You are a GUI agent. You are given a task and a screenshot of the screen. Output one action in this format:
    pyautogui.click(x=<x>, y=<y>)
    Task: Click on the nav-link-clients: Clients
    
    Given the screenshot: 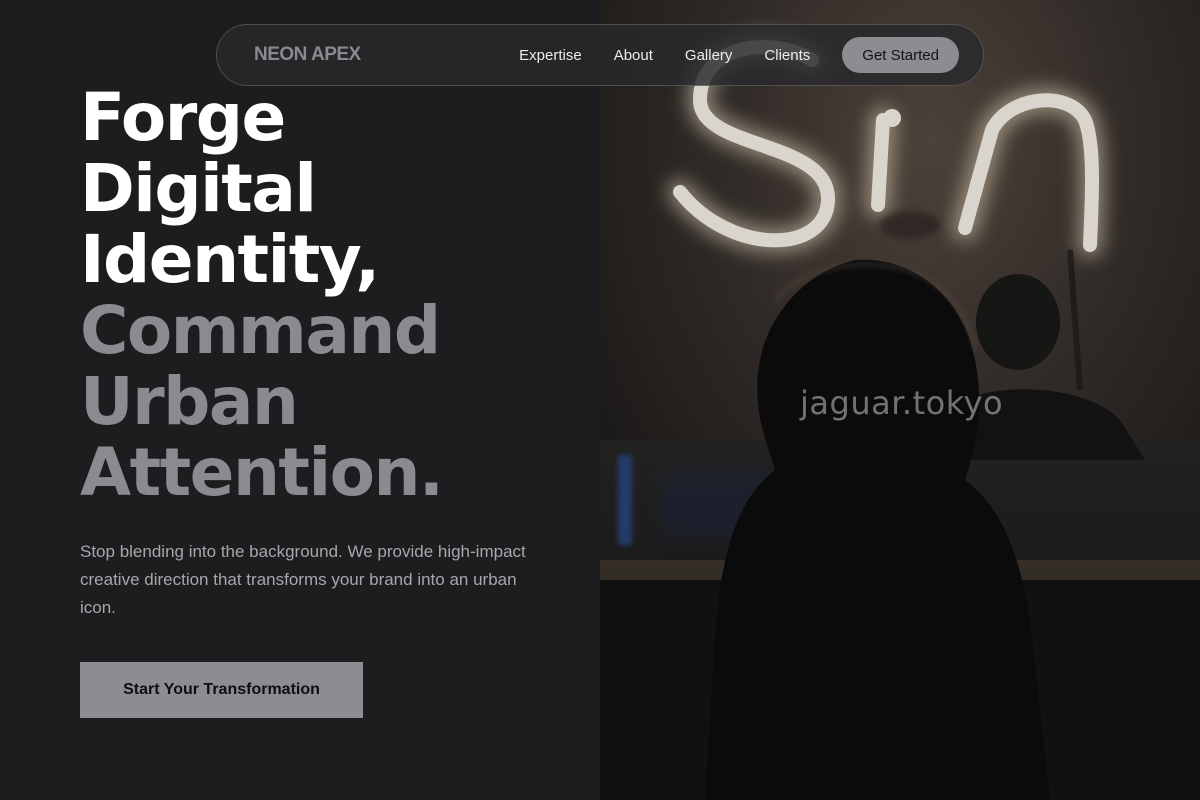 What is the action you would take?
    pyautogui.click(x=787, y=55)
    